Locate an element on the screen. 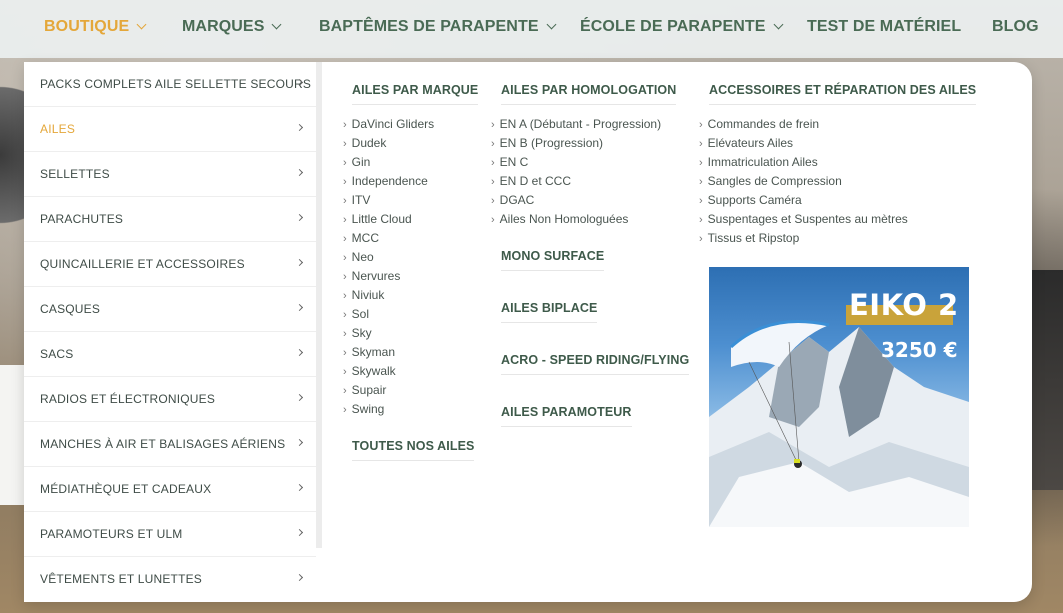  acro-link: ACRO - SPEED RIDING/FLYING is located at coordinates (595, 364).